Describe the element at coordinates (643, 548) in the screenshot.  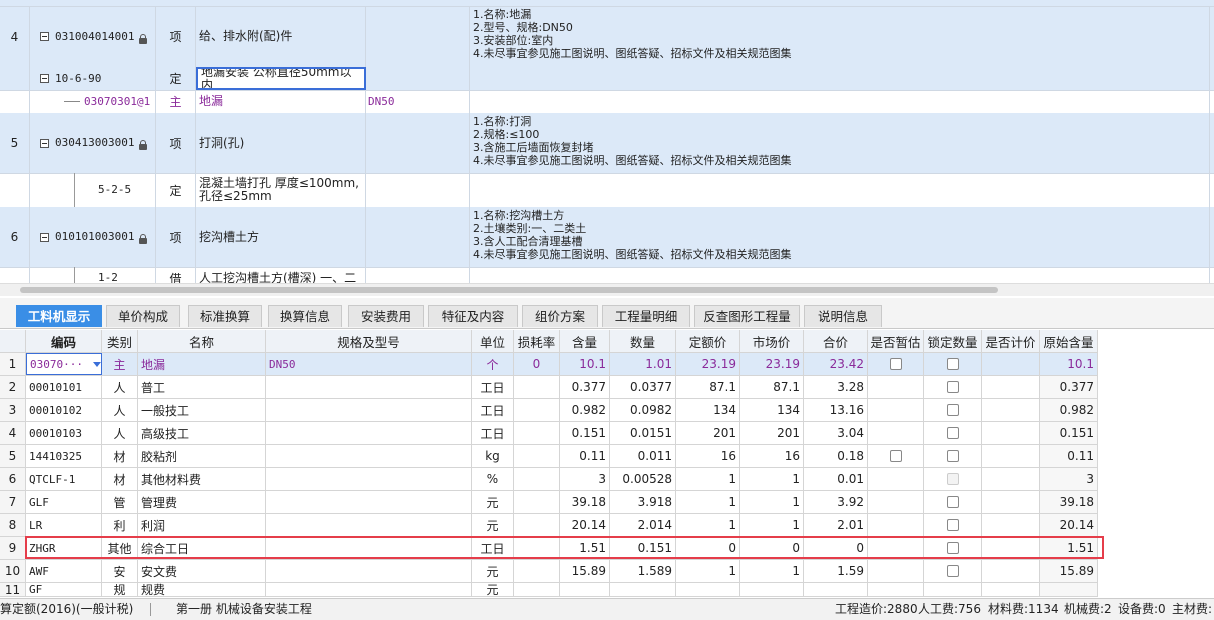
I see `amount-cell: 0.151` at that location.